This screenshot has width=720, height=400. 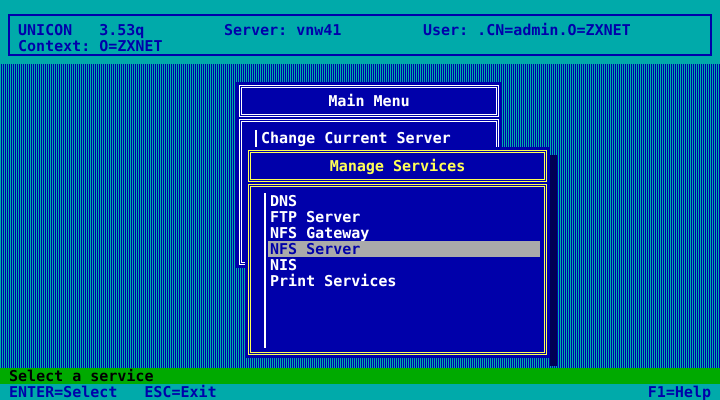 What do you see at coordinates (121, 30) in the screenshot?
I see `version-text: 3.53q` at bounding box center [121, 30].